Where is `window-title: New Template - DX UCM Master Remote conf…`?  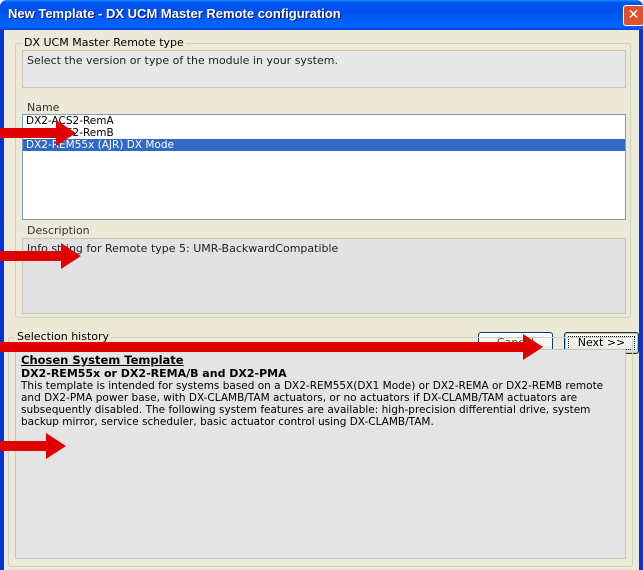
window-title: New Template - DX UCM Master Remote conf… is located at coordinates (174, 13).